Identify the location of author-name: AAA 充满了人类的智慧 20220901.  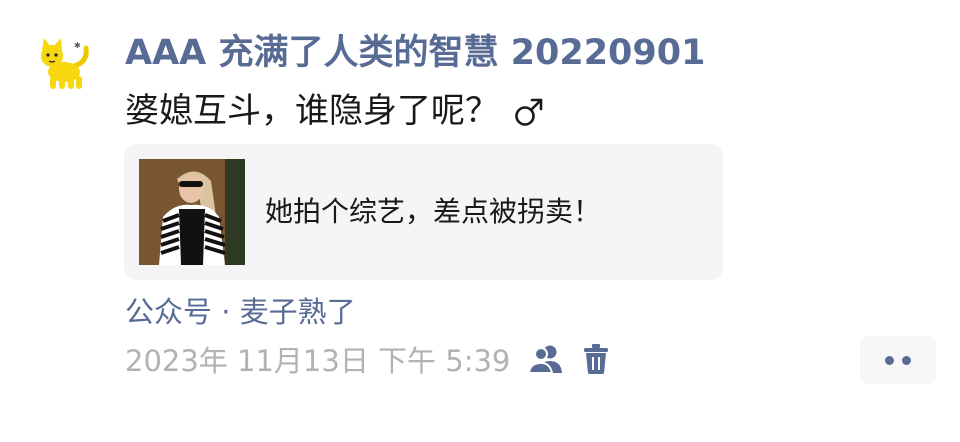
(415, 53).